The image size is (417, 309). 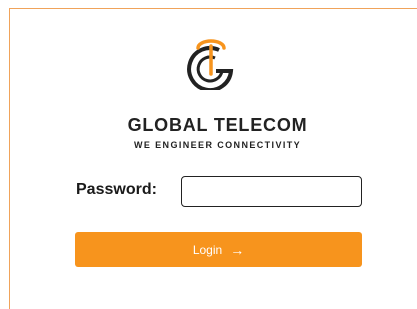 What do you see at coordinates (237, 249) in the screenshot?
I see `arrow-right-icon: →` at bounding box center [237, 249].